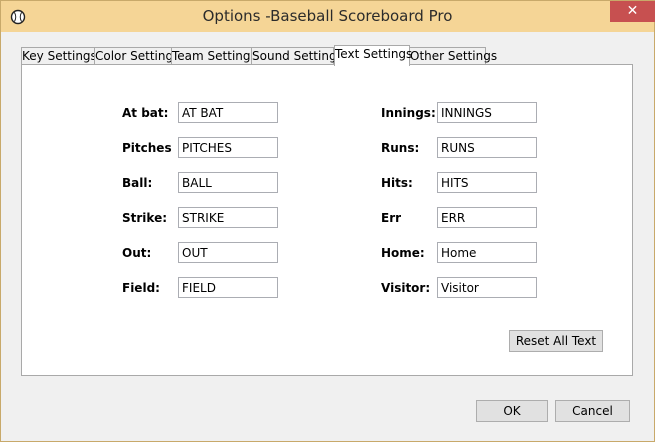  What do you see at coordinates (487, 252) in the screenshot?
I see `home-field` at bounding box center [487, 252].